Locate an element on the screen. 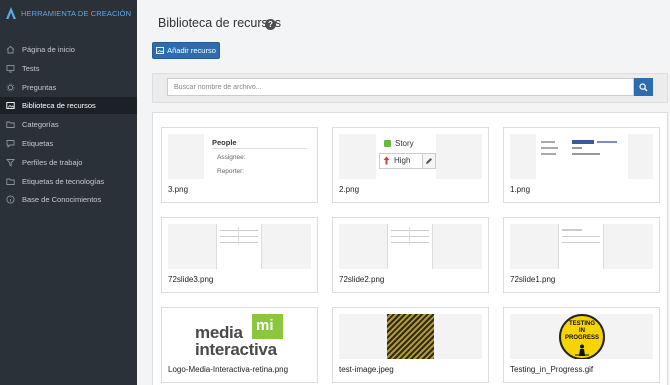  filter-icon is located at coordinates (10, 162).